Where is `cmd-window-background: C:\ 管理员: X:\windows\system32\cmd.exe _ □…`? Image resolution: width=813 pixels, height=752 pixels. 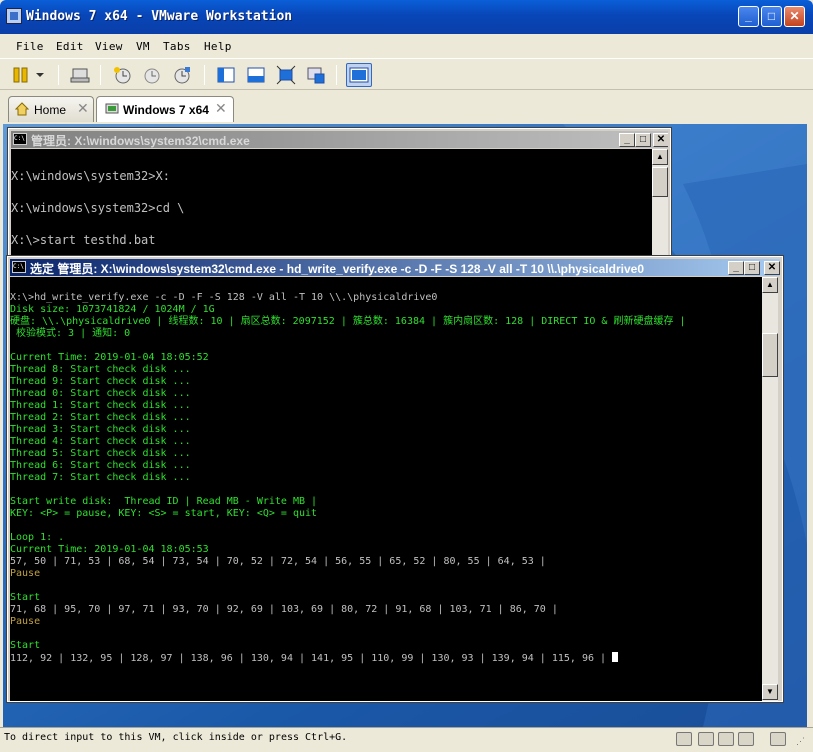
cmd-window-background: C:\ 管理员: X:\windows\system32\cmd.exe _ □… is located at coordinates (339, 193).